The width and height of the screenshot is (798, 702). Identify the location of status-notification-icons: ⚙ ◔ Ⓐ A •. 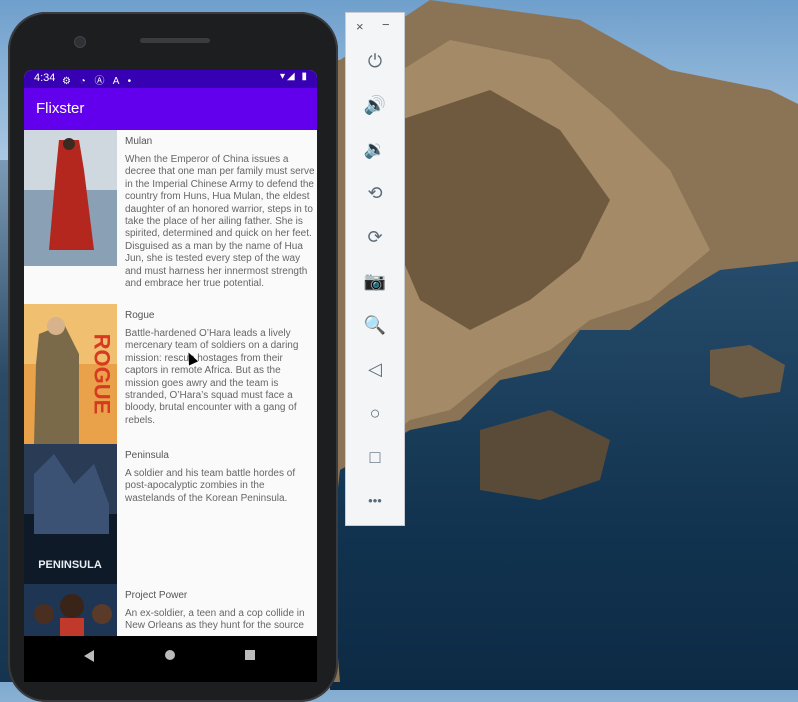
(98, 81).